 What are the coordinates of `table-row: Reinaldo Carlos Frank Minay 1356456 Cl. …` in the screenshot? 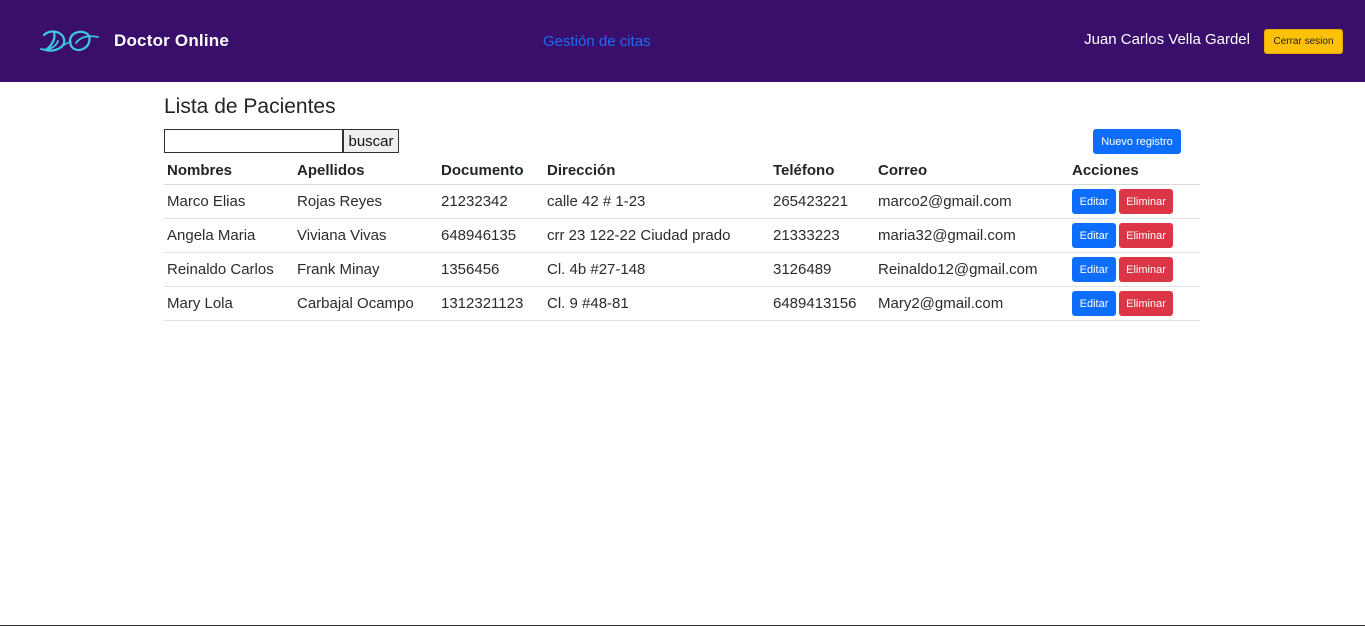 It's located at (682, 269).